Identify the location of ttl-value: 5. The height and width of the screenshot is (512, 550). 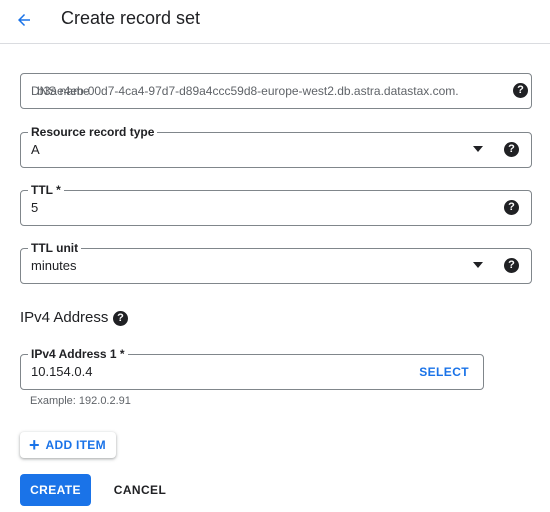
(35, 207).